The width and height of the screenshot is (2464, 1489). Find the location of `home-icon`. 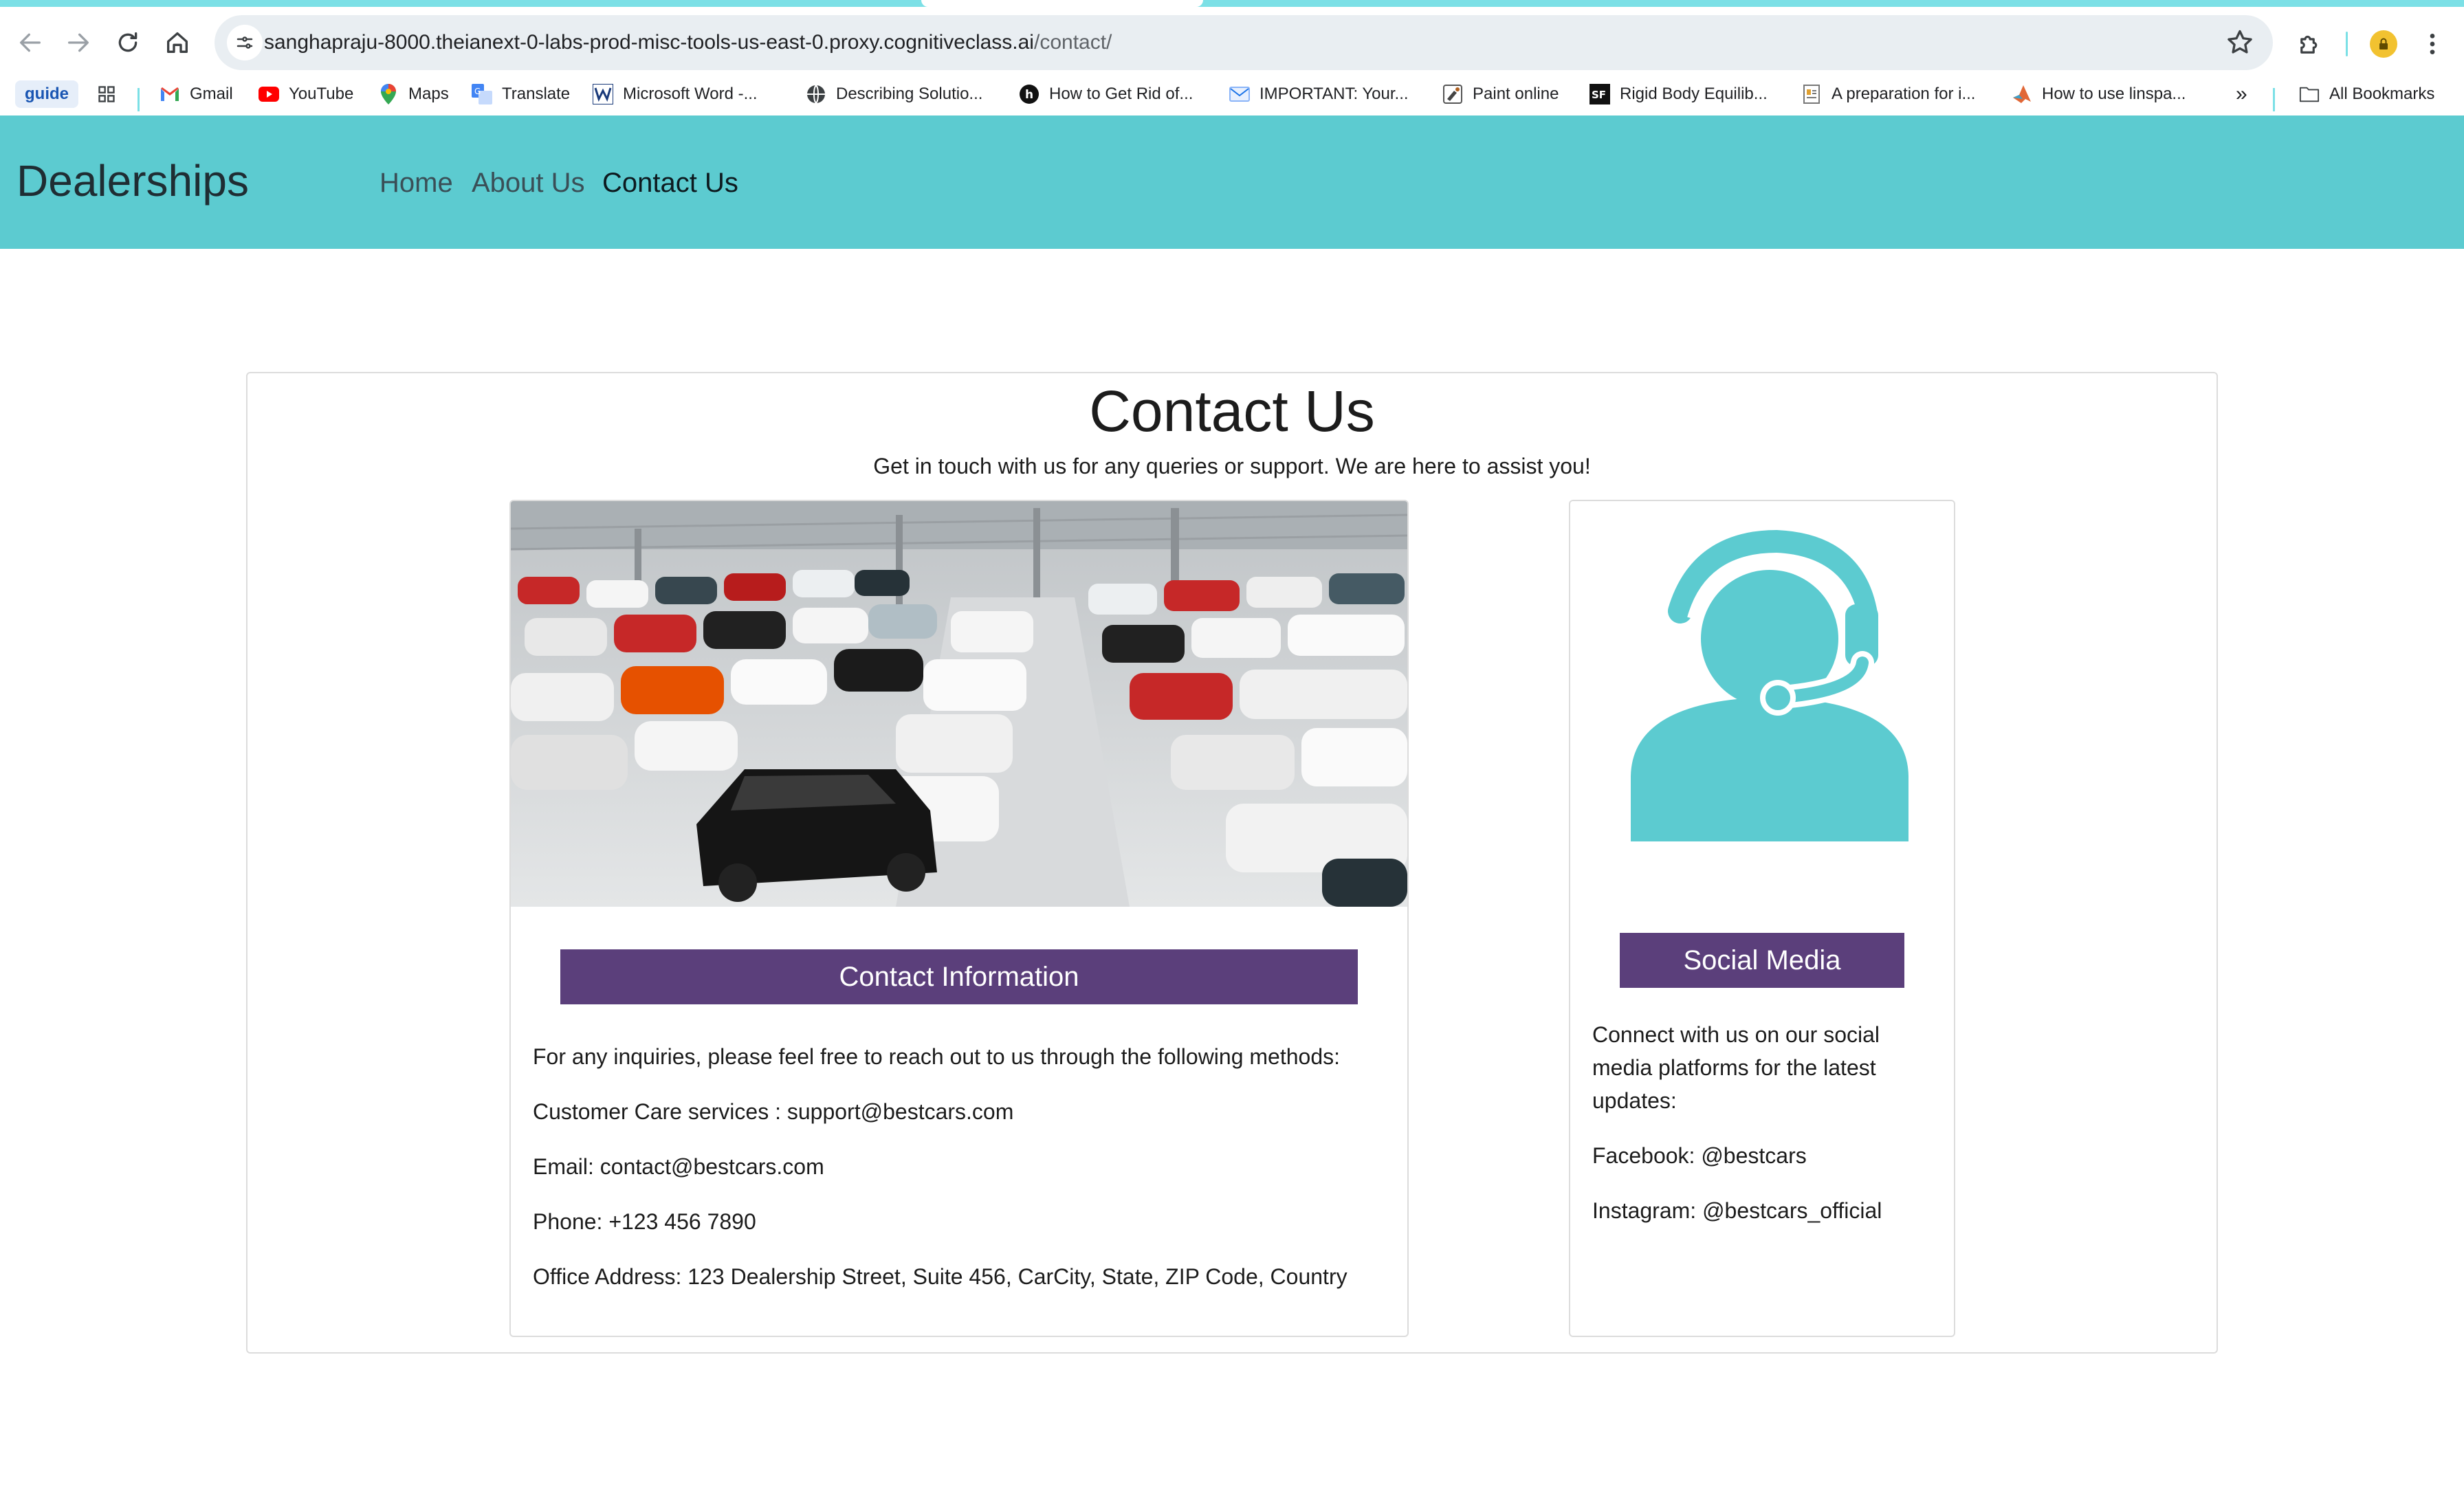

home-icon is located at coordinates (177, 43).